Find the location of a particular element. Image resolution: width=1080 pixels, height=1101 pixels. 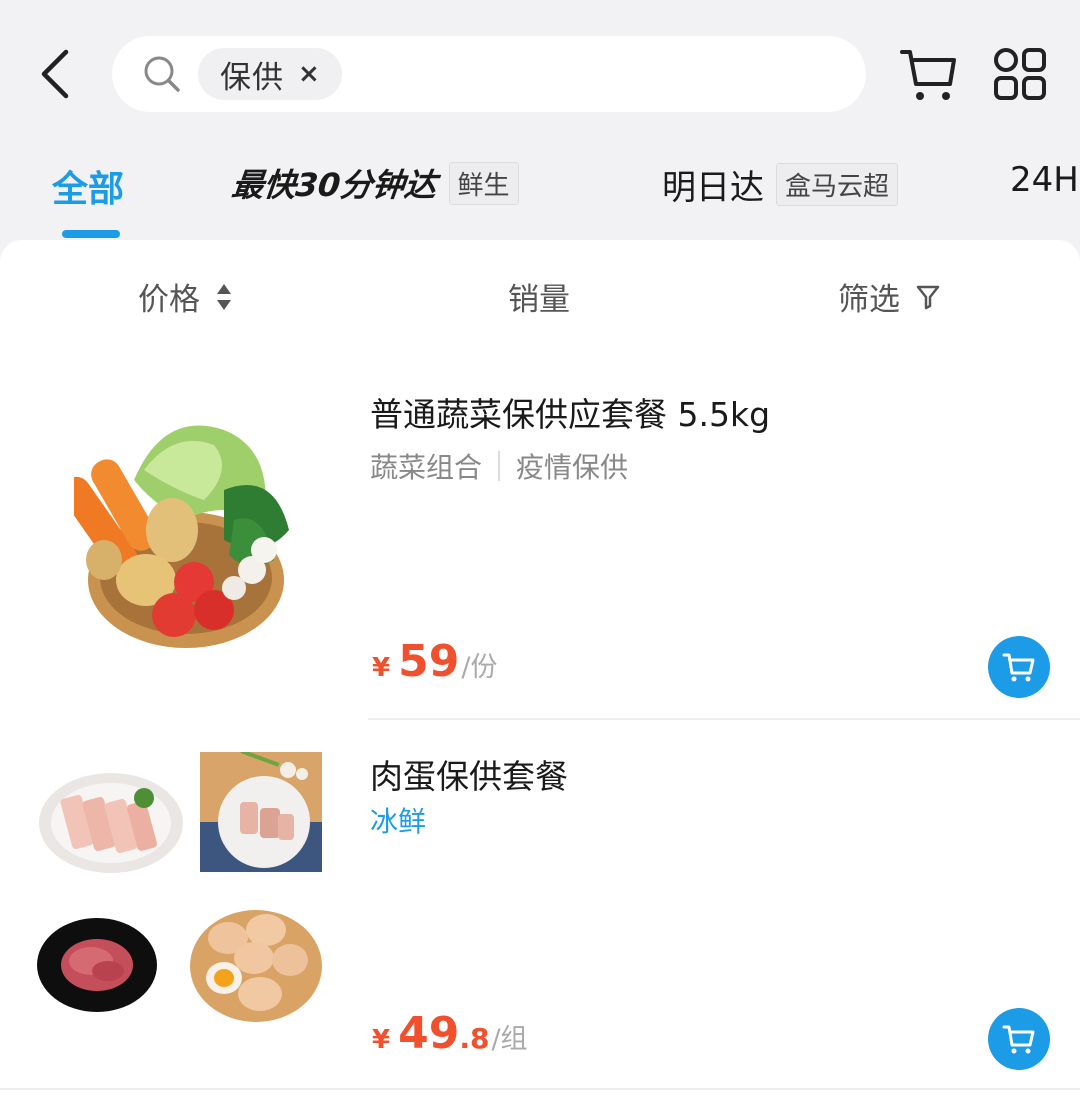

vegetable-basket-image is located at coordinates (181, 536).